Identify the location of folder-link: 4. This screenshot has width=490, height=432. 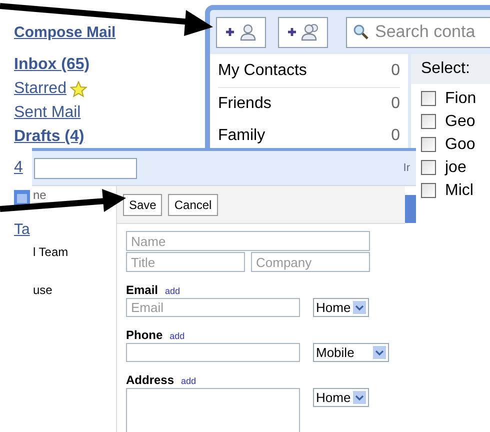
(18, 168).